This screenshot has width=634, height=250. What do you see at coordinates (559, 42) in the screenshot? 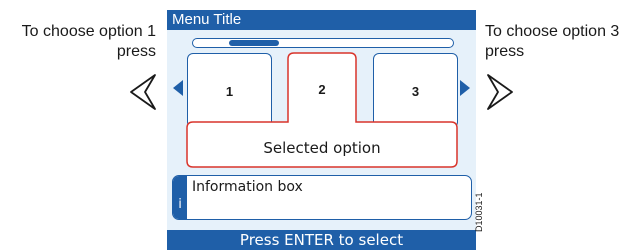
I see `right-annotation: To choose option 3 press` at bounding box center [559, 42].